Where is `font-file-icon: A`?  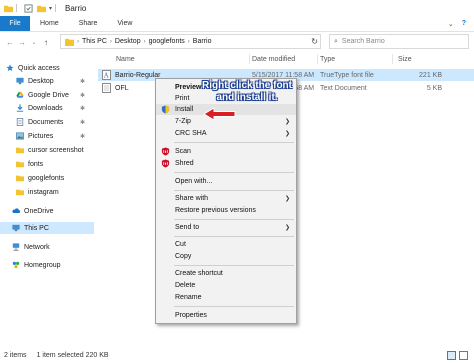 font-file-icon: A is located at coordinates (106, 75).